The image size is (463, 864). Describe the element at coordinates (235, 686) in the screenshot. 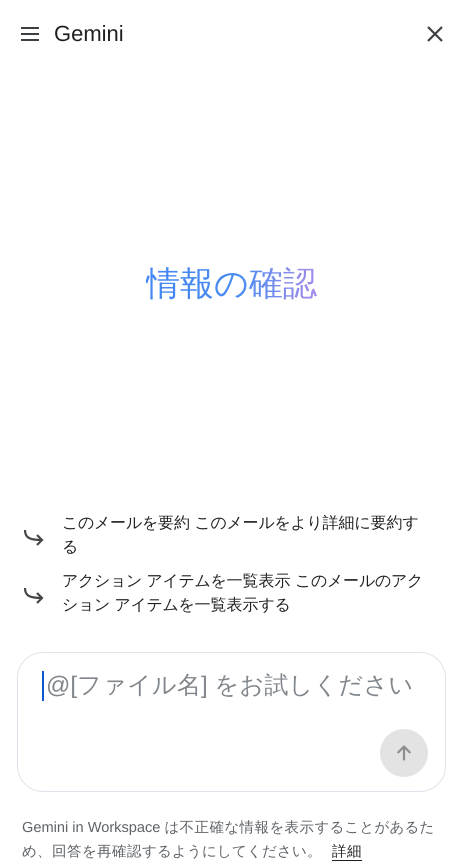

I see `prompt-field: @[ファイル名] をお試しください` at that location.